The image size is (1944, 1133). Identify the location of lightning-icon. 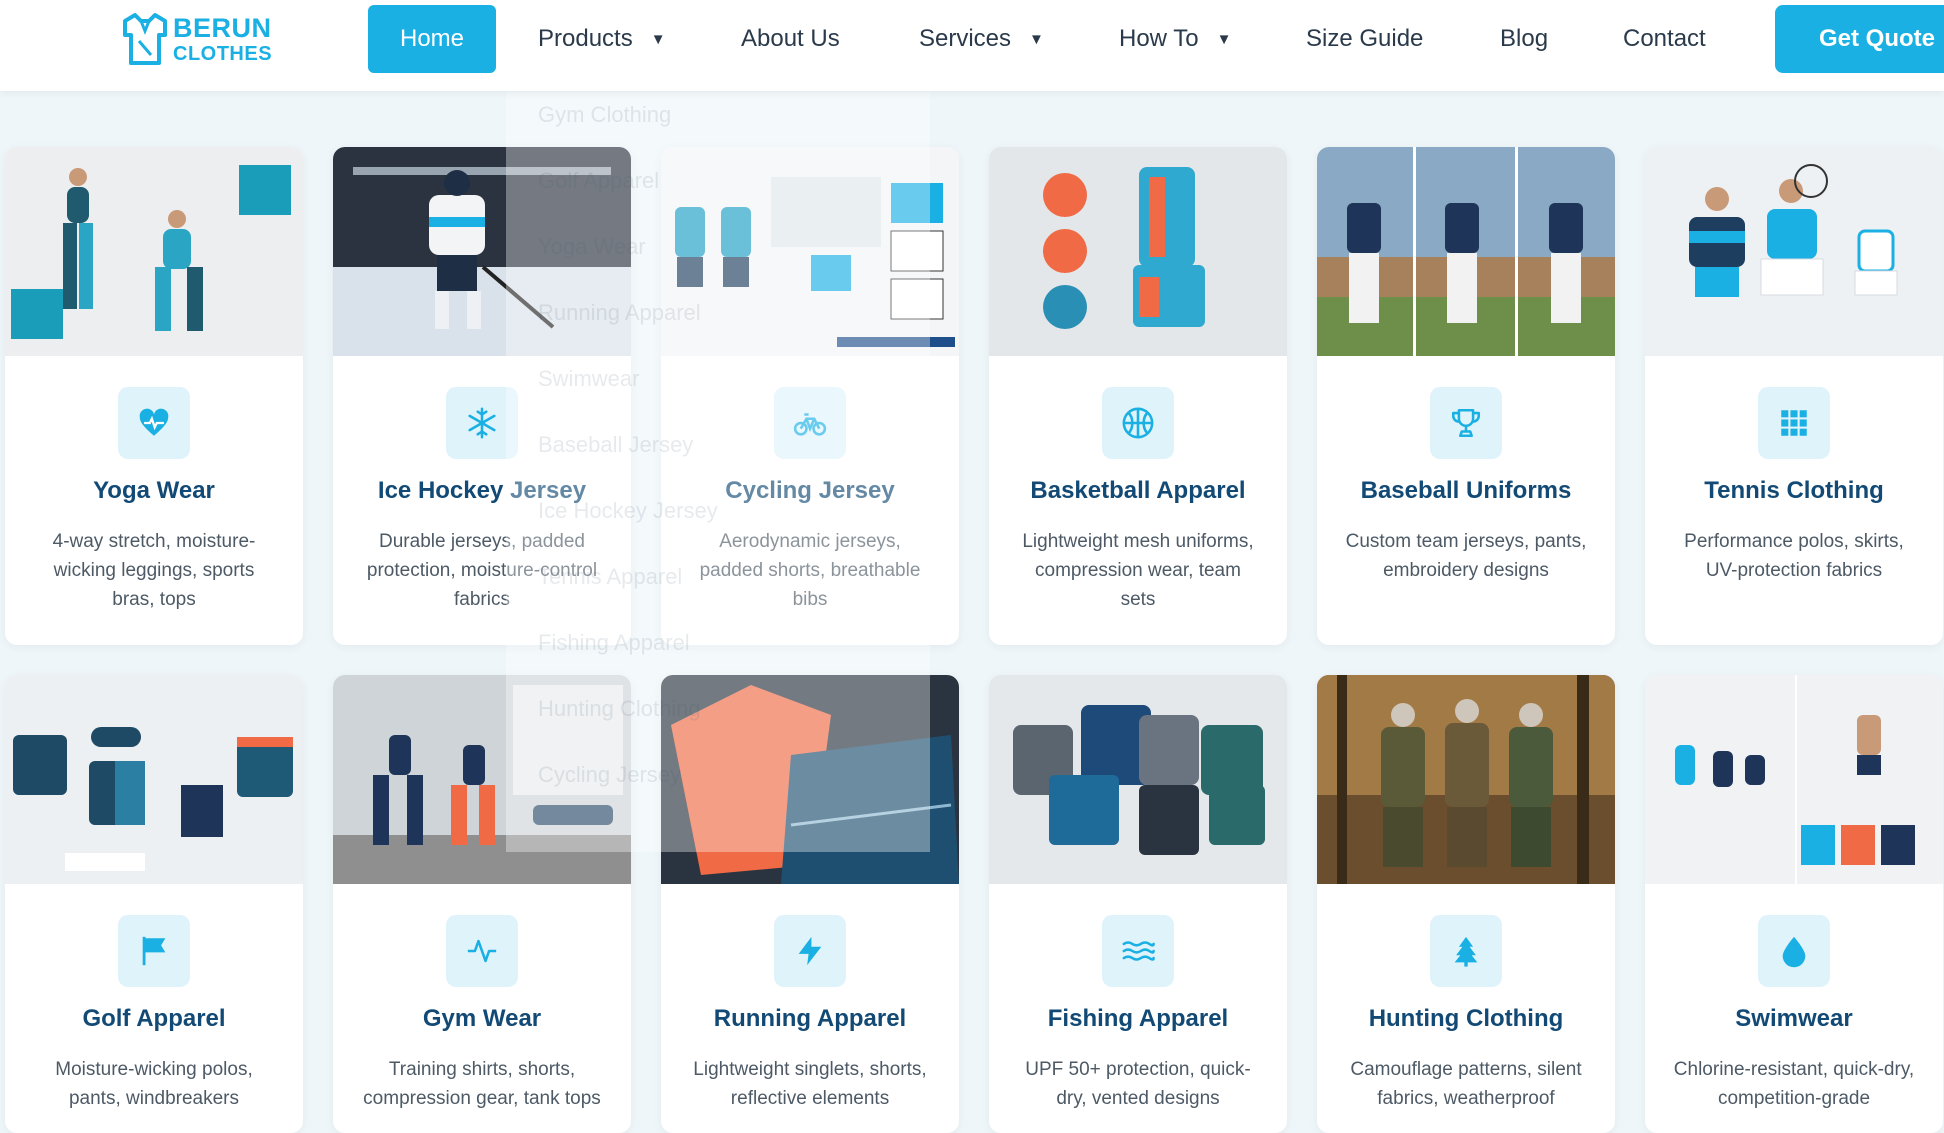
(810, 951).